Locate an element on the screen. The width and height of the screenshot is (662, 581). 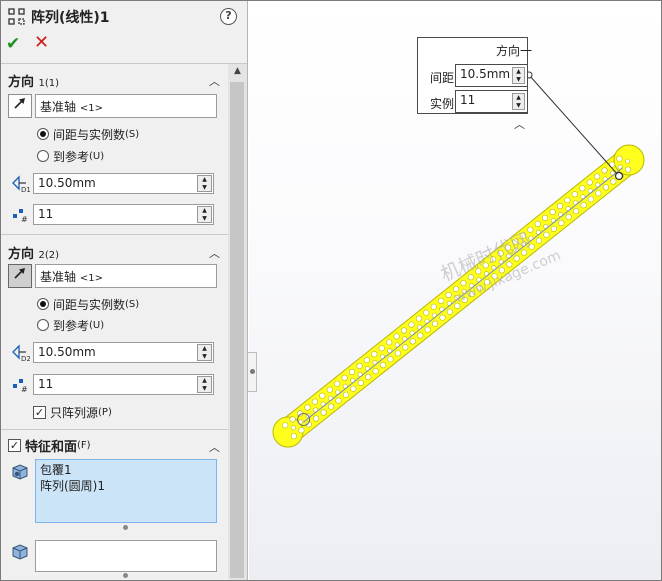
callout-spacing-label: 间距: is located at coordinates (444, 78).